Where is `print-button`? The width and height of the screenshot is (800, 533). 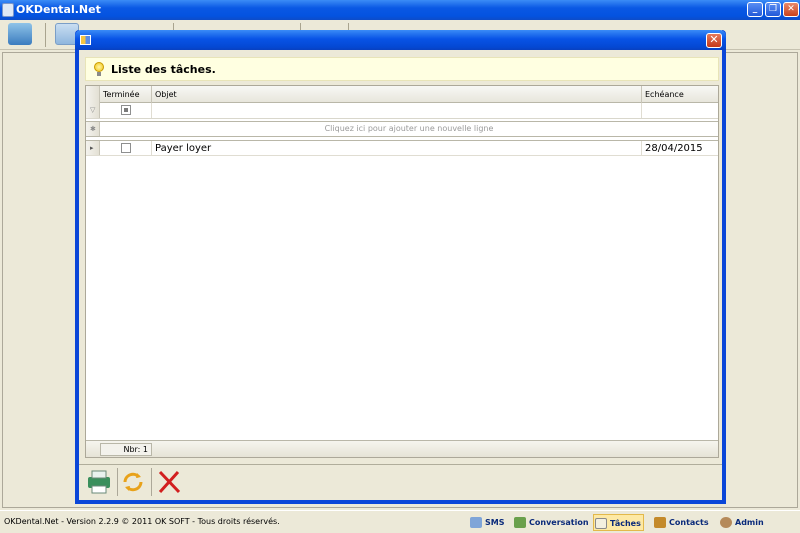
print-button is located at coordinates (99, 482).